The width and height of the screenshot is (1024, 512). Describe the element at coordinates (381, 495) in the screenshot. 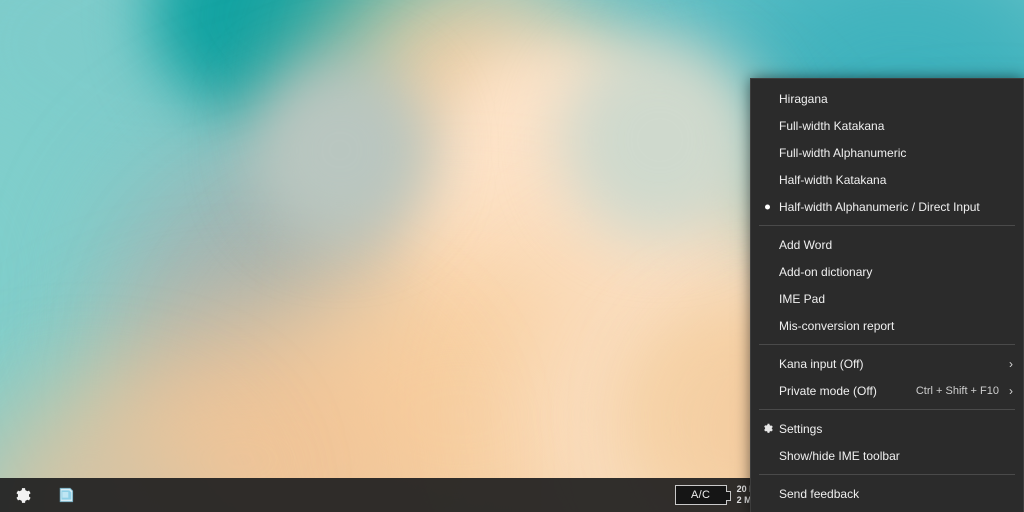

I see `taskbar-empty-area` at that location.